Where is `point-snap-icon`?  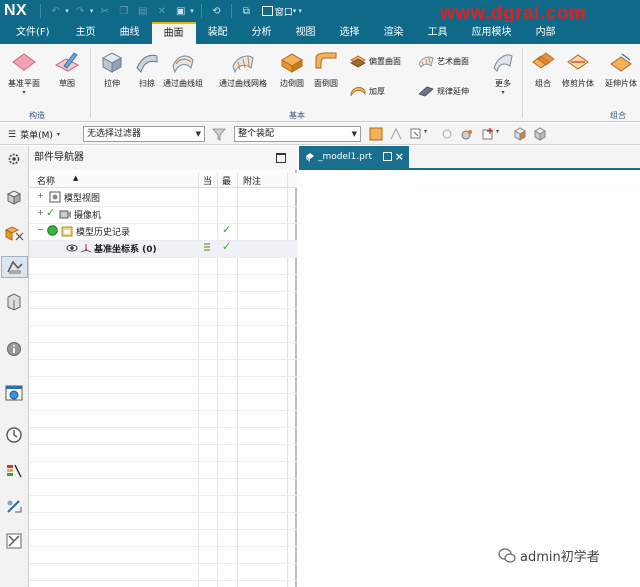
point-snap-icon is located at coordinates (467, 134).